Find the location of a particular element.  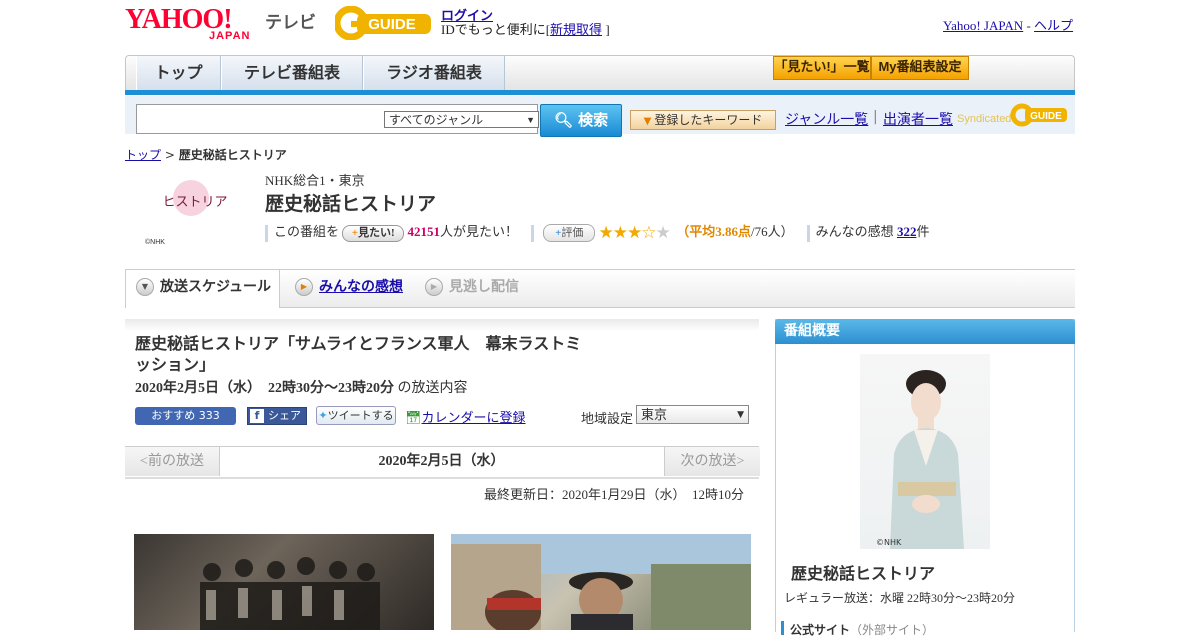

login-note-prefix: IDでもっと便利に[ is located at coordinates (496, 29).